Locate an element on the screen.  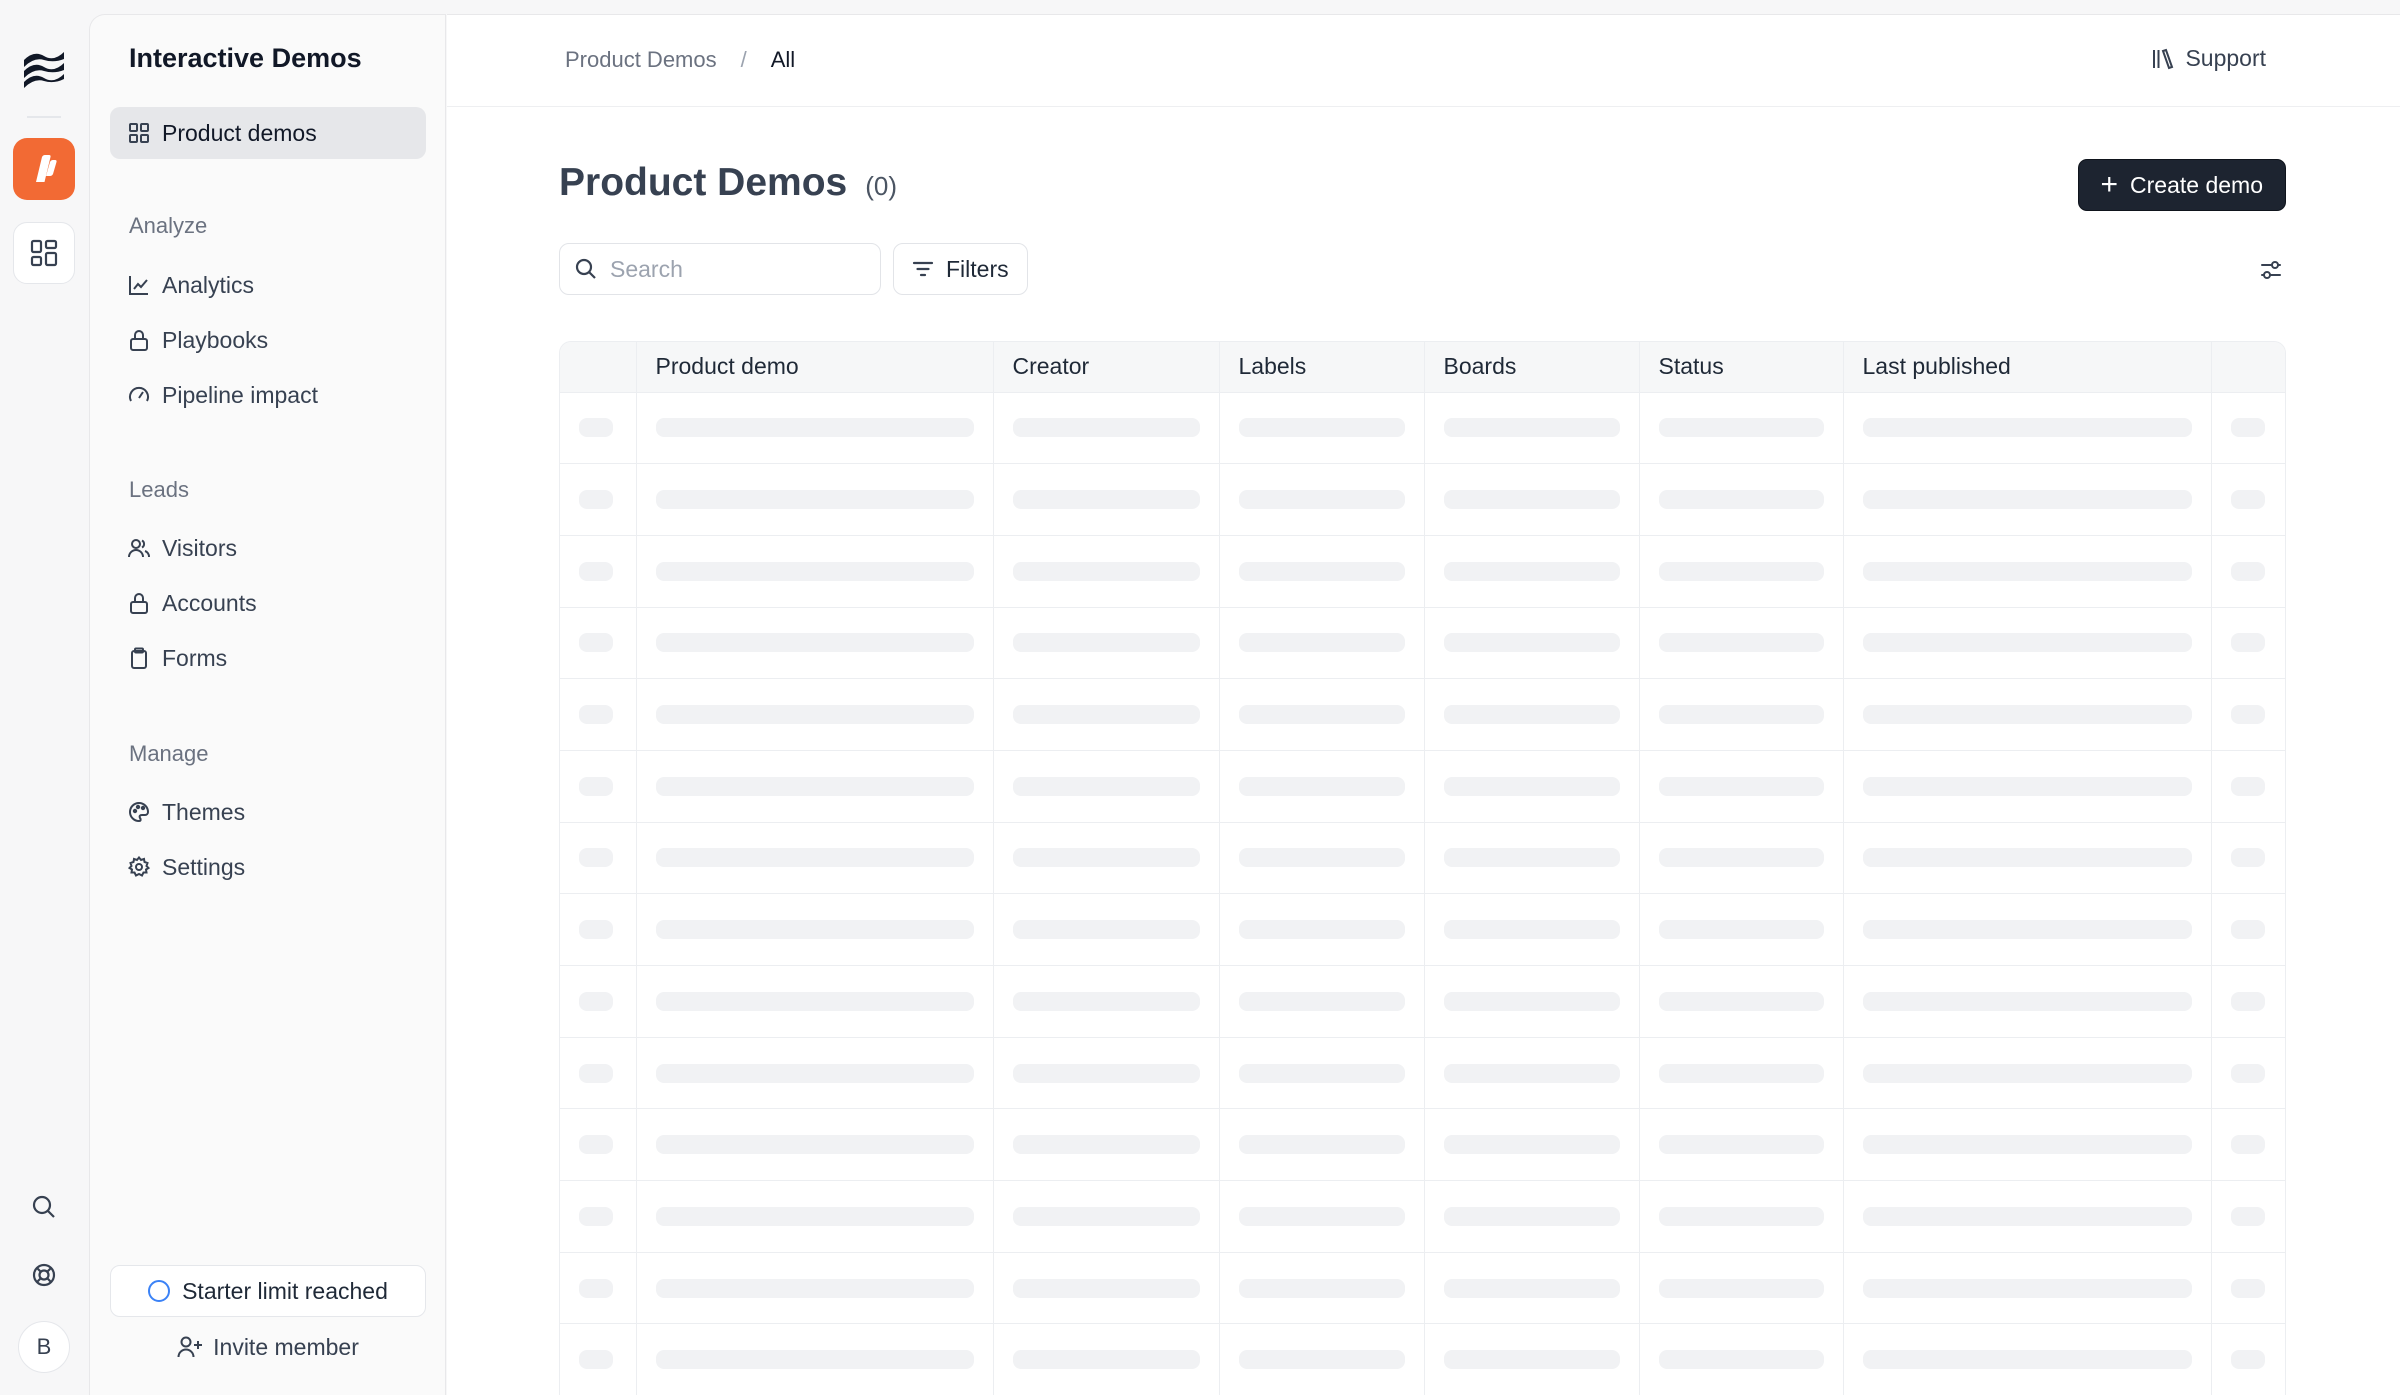
support-label: Support is located at coordinates (2225, 58).